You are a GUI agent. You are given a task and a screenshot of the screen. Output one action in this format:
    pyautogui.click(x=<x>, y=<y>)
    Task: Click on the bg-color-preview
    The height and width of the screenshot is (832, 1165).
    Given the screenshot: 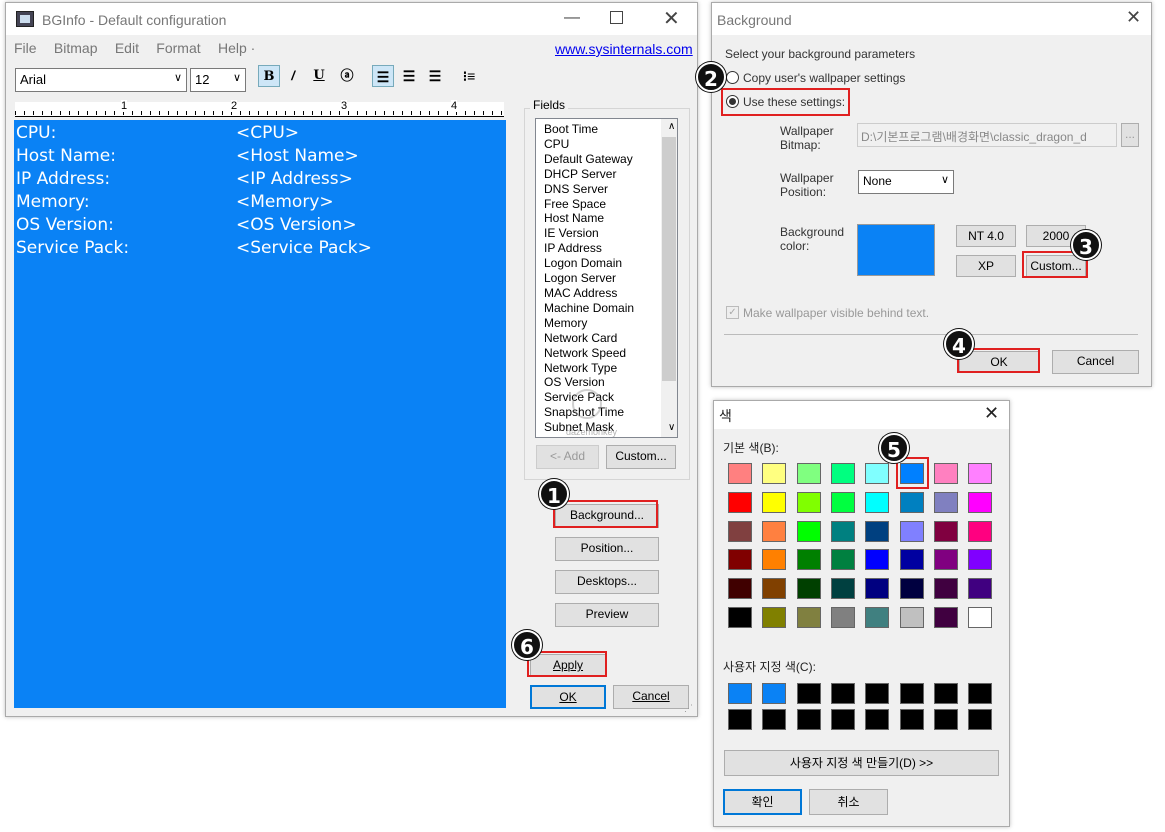 What is the action you would take?
    pyautogui.click(x=896, y=250)
    